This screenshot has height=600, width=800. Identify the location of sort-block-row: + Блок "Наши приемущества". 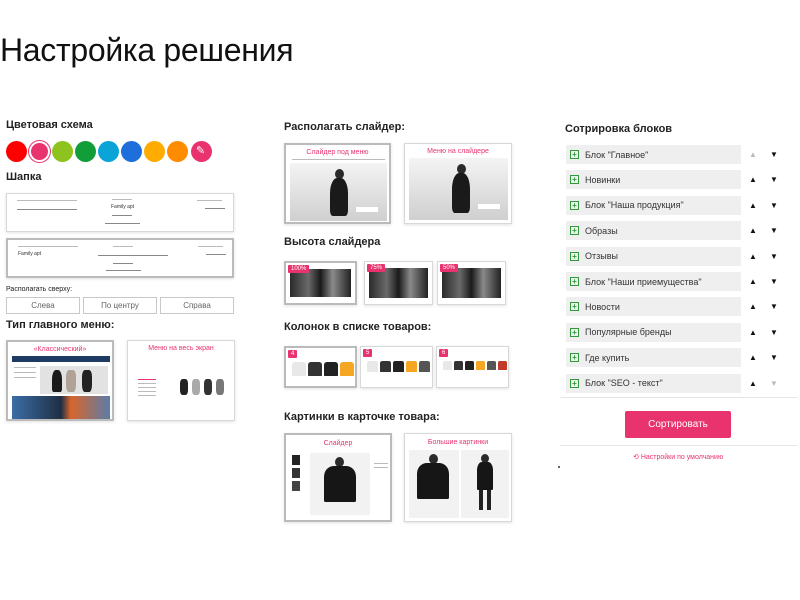
(653, 281).